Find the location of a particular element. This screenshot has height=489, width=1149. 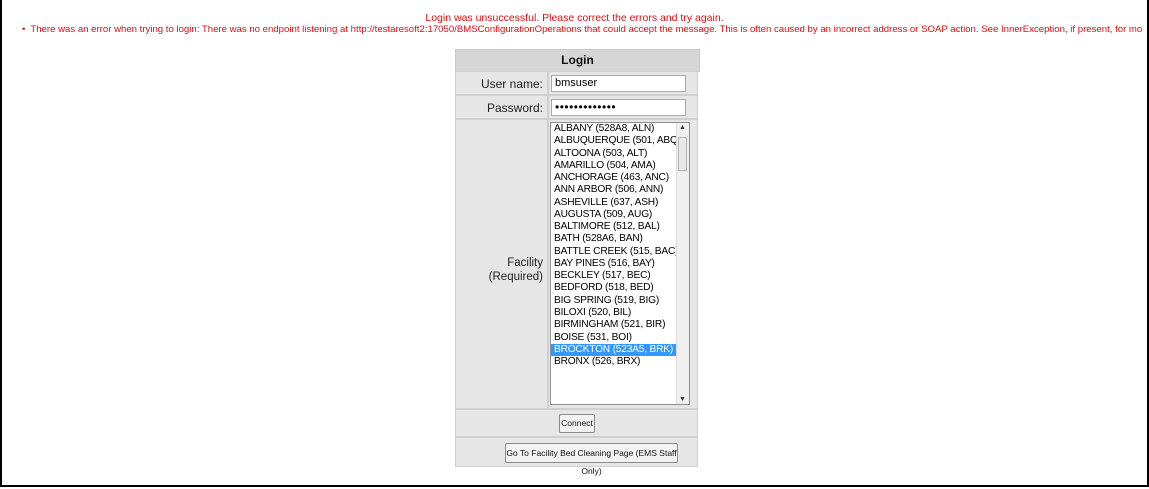

facility-option: BILOXI (520, BIL) is located at coordinates (620, 313).